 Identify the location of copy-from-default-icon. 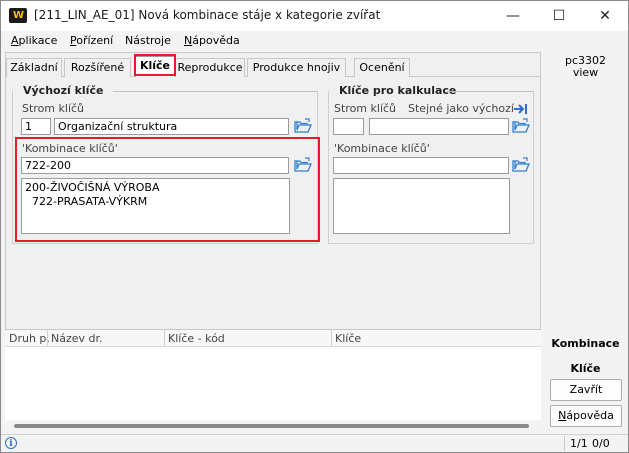
(521, 109).